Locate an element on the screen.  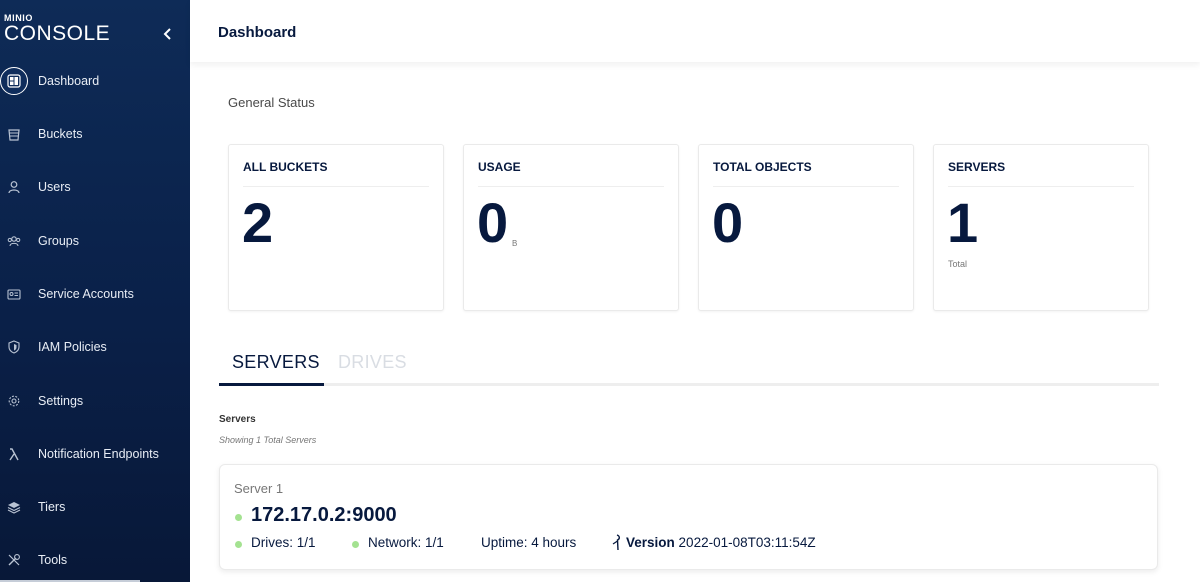
sidebar-item-label: Settings is located at coordinates (61, 401).